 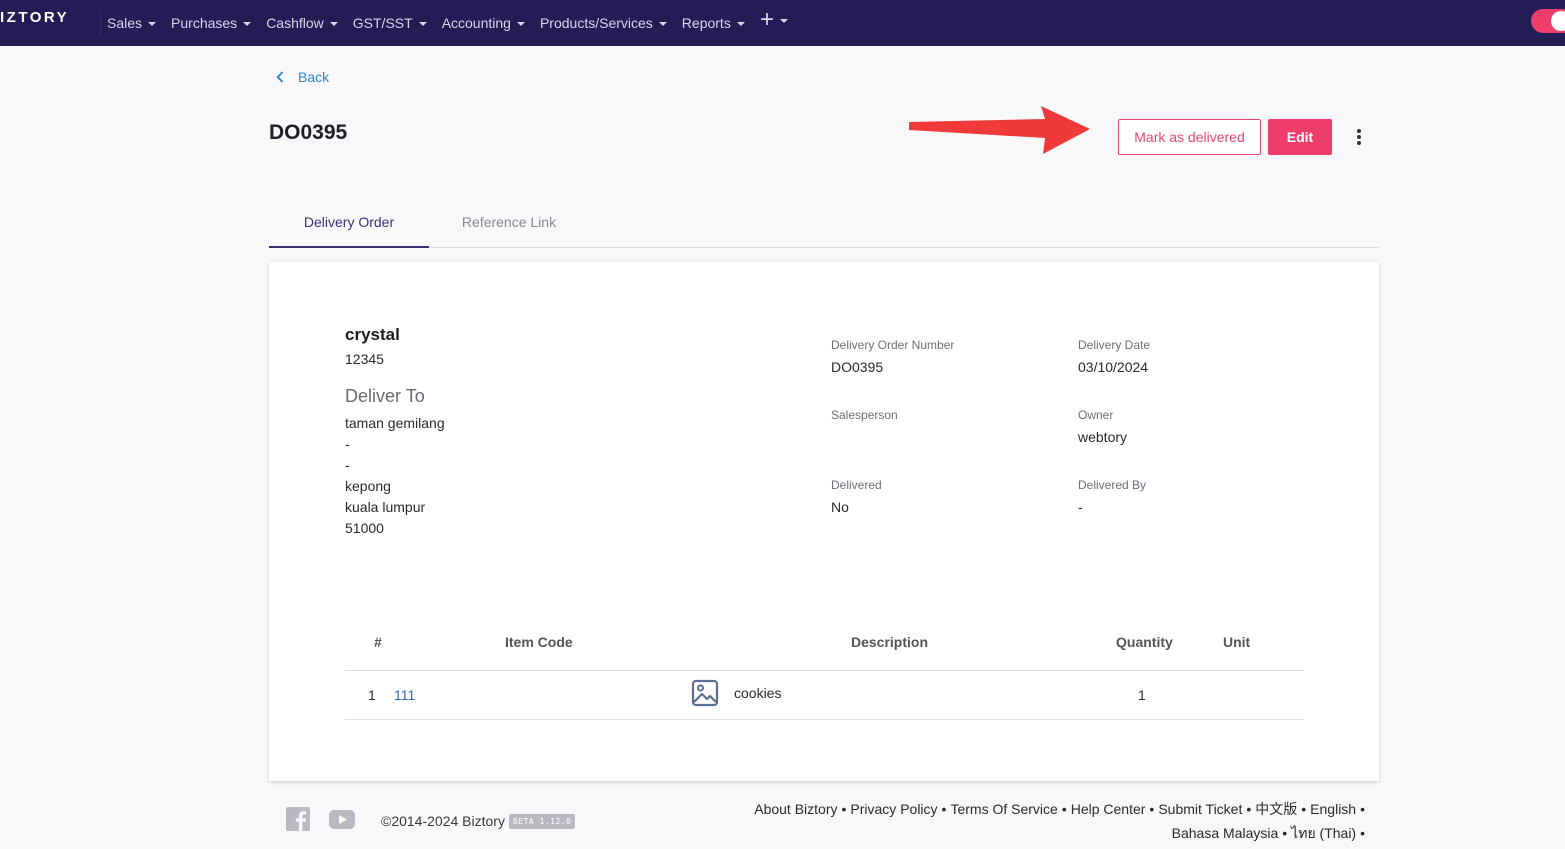 What do you see at coordinates (483, 23) in the screenshot?
I see `nav-accounting: Accounting` at bounding box center [483, 23].